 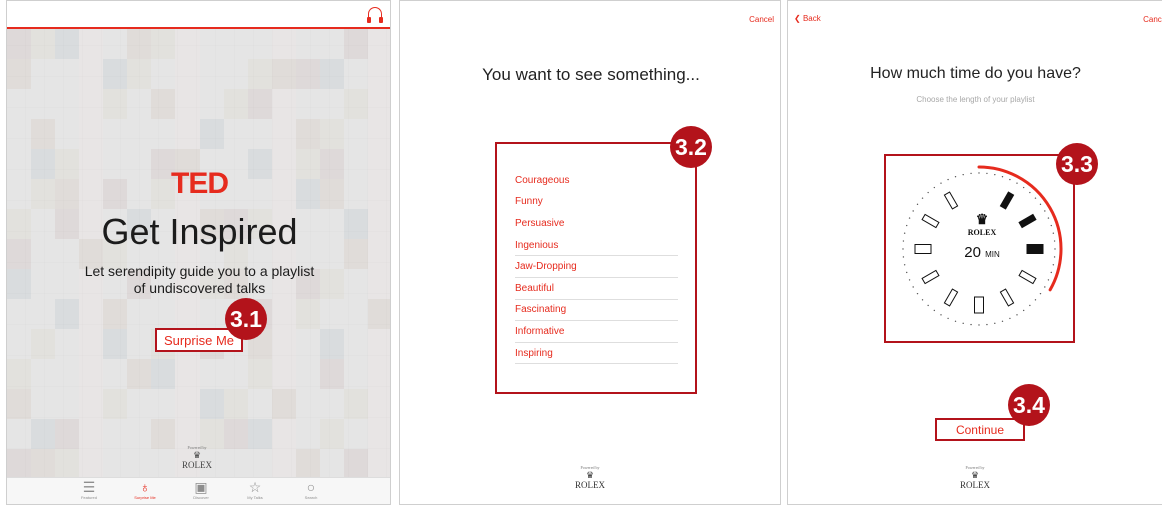 What do you see at coordinates (596, 332) in the screenshot?
I see `list-item: Informative` at bounding box center [596, 332].